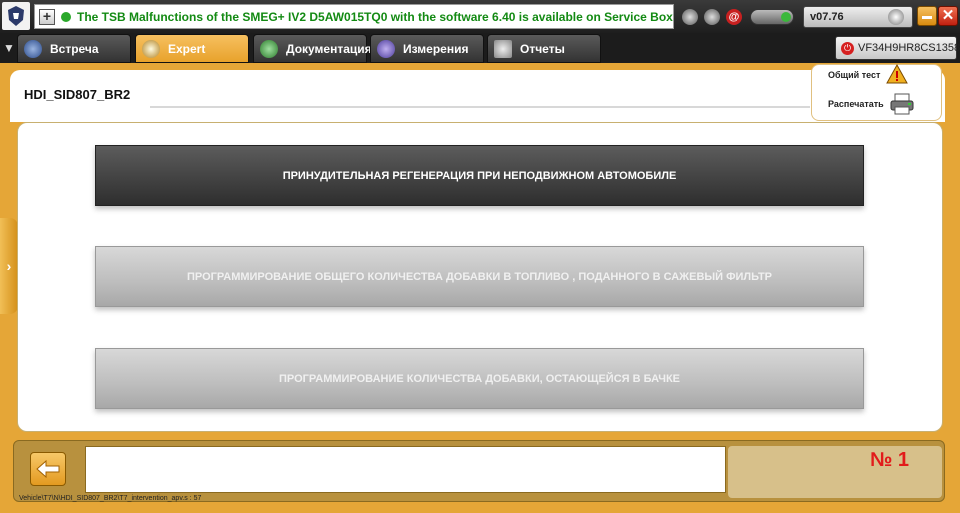  I want to click on person-icon, so click(712, 17).